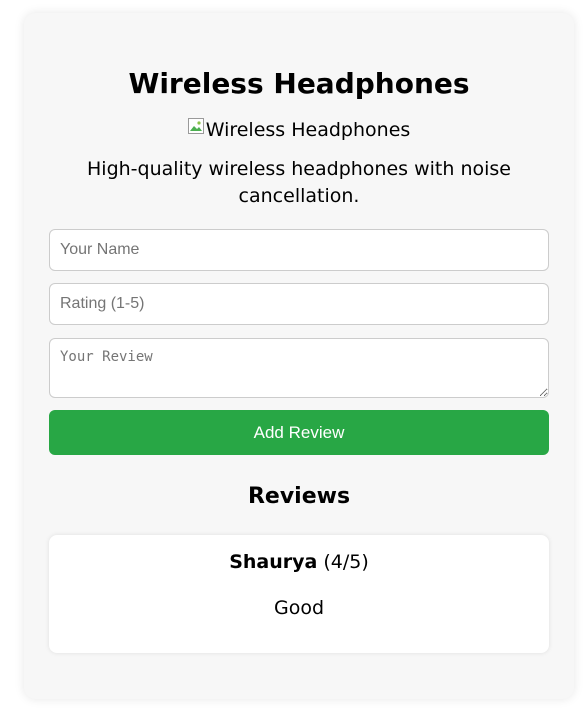  I want to click on review-header: Shaurya (4/5), so click(299, 562).